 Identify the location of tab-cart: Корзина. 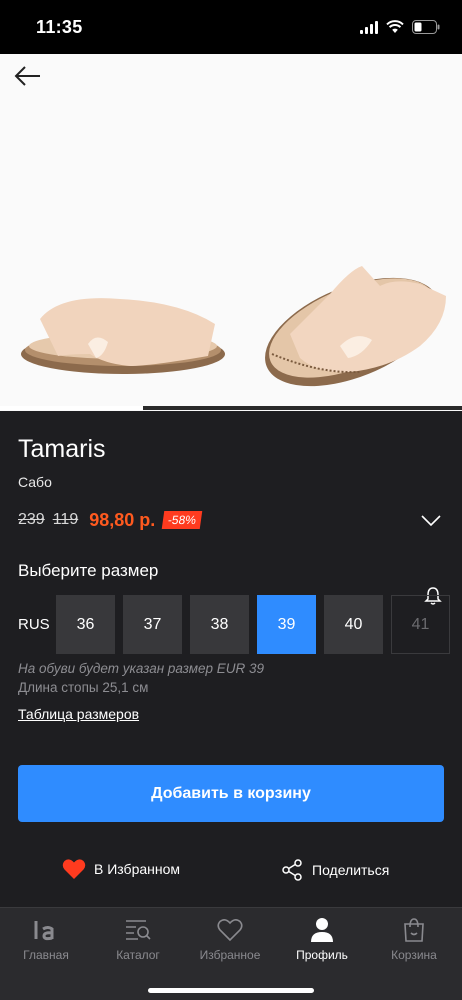
(414, 939).